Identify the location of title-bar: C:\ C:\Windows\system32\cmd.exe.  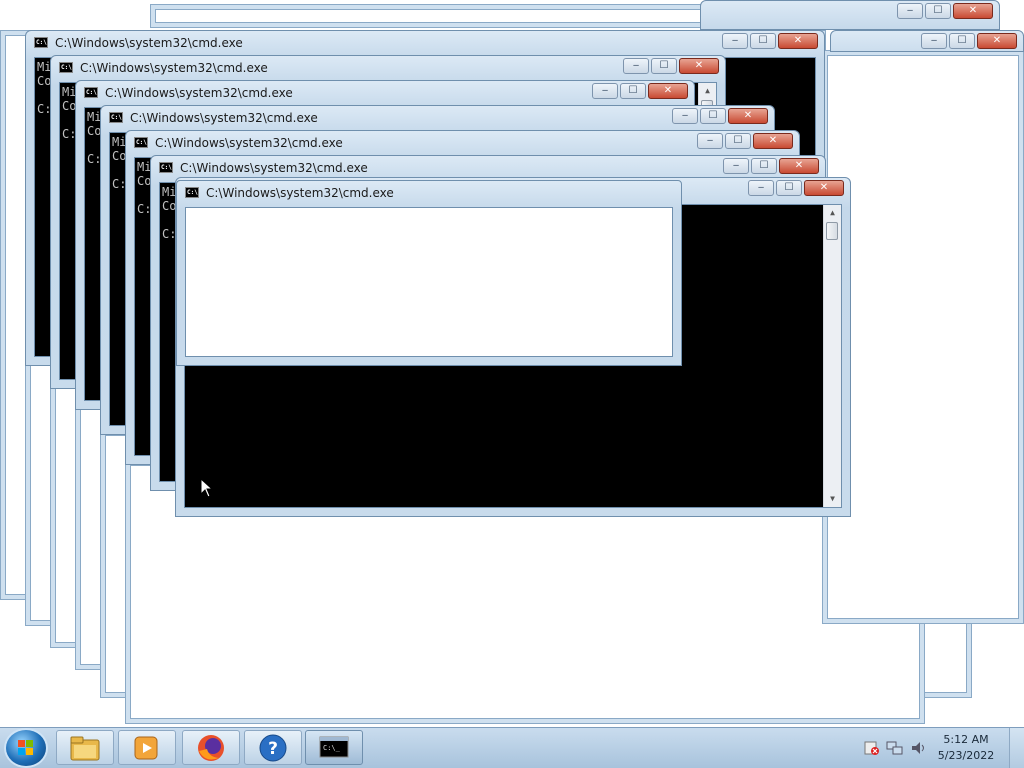
(429, 193).